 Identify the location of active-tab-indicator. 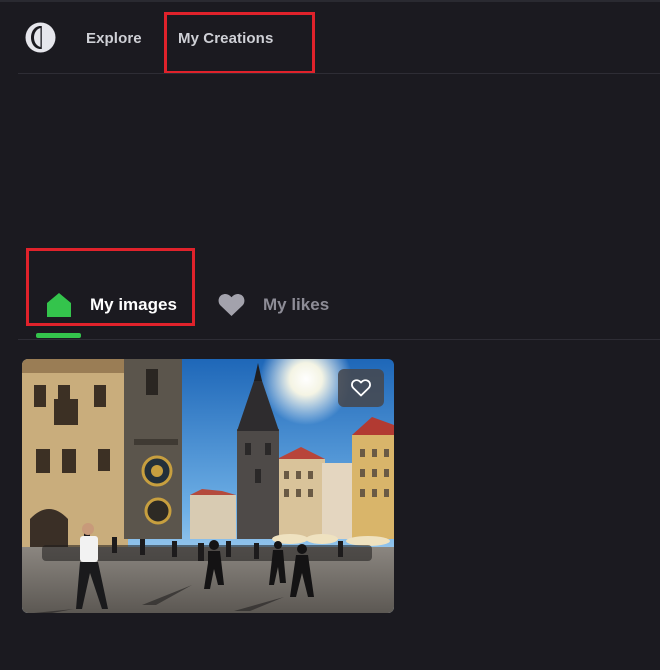
(58, 335).